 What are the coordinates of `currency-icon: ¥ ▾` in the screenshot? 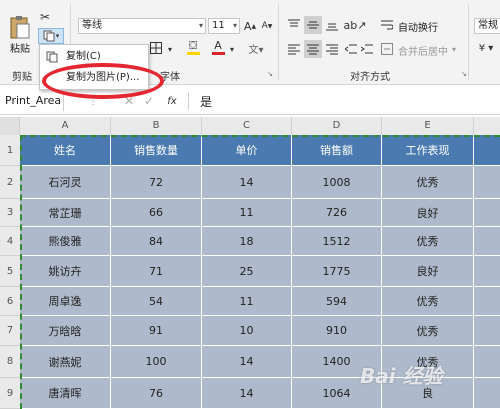 It's located at (486, 48).